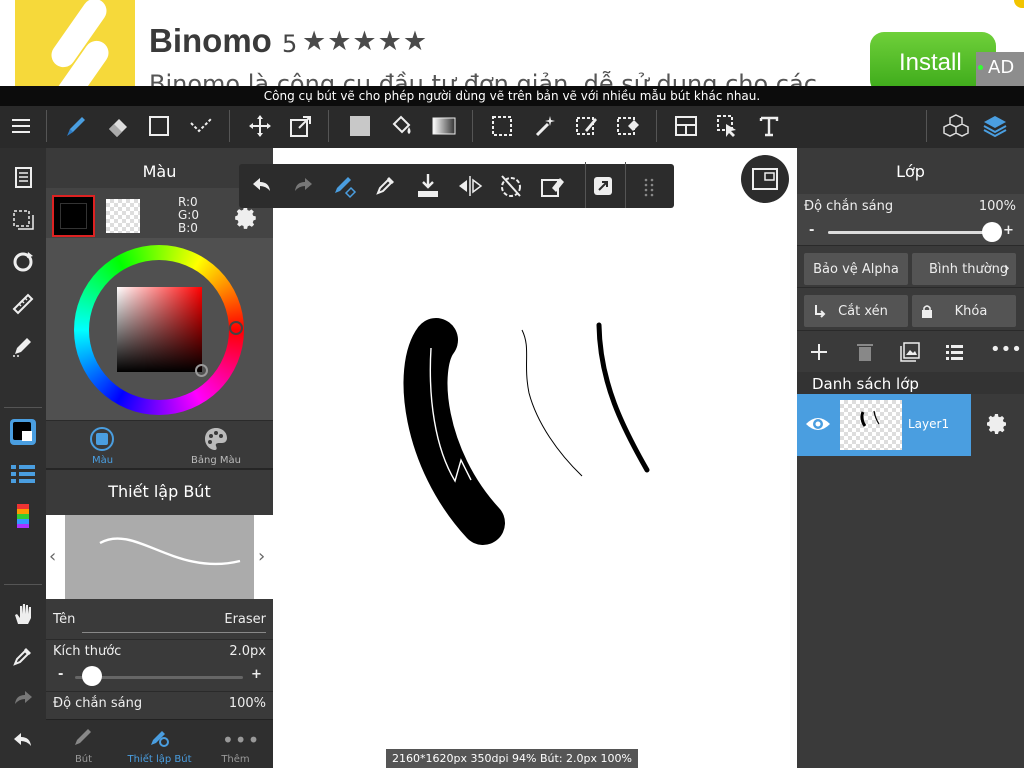 The width and height of the screenshot is (1024, 768). What do you see at coordinates (83, 759) in the screenshot?
I see `tab-brush-label: Bút` at bounding box center [83, 759].